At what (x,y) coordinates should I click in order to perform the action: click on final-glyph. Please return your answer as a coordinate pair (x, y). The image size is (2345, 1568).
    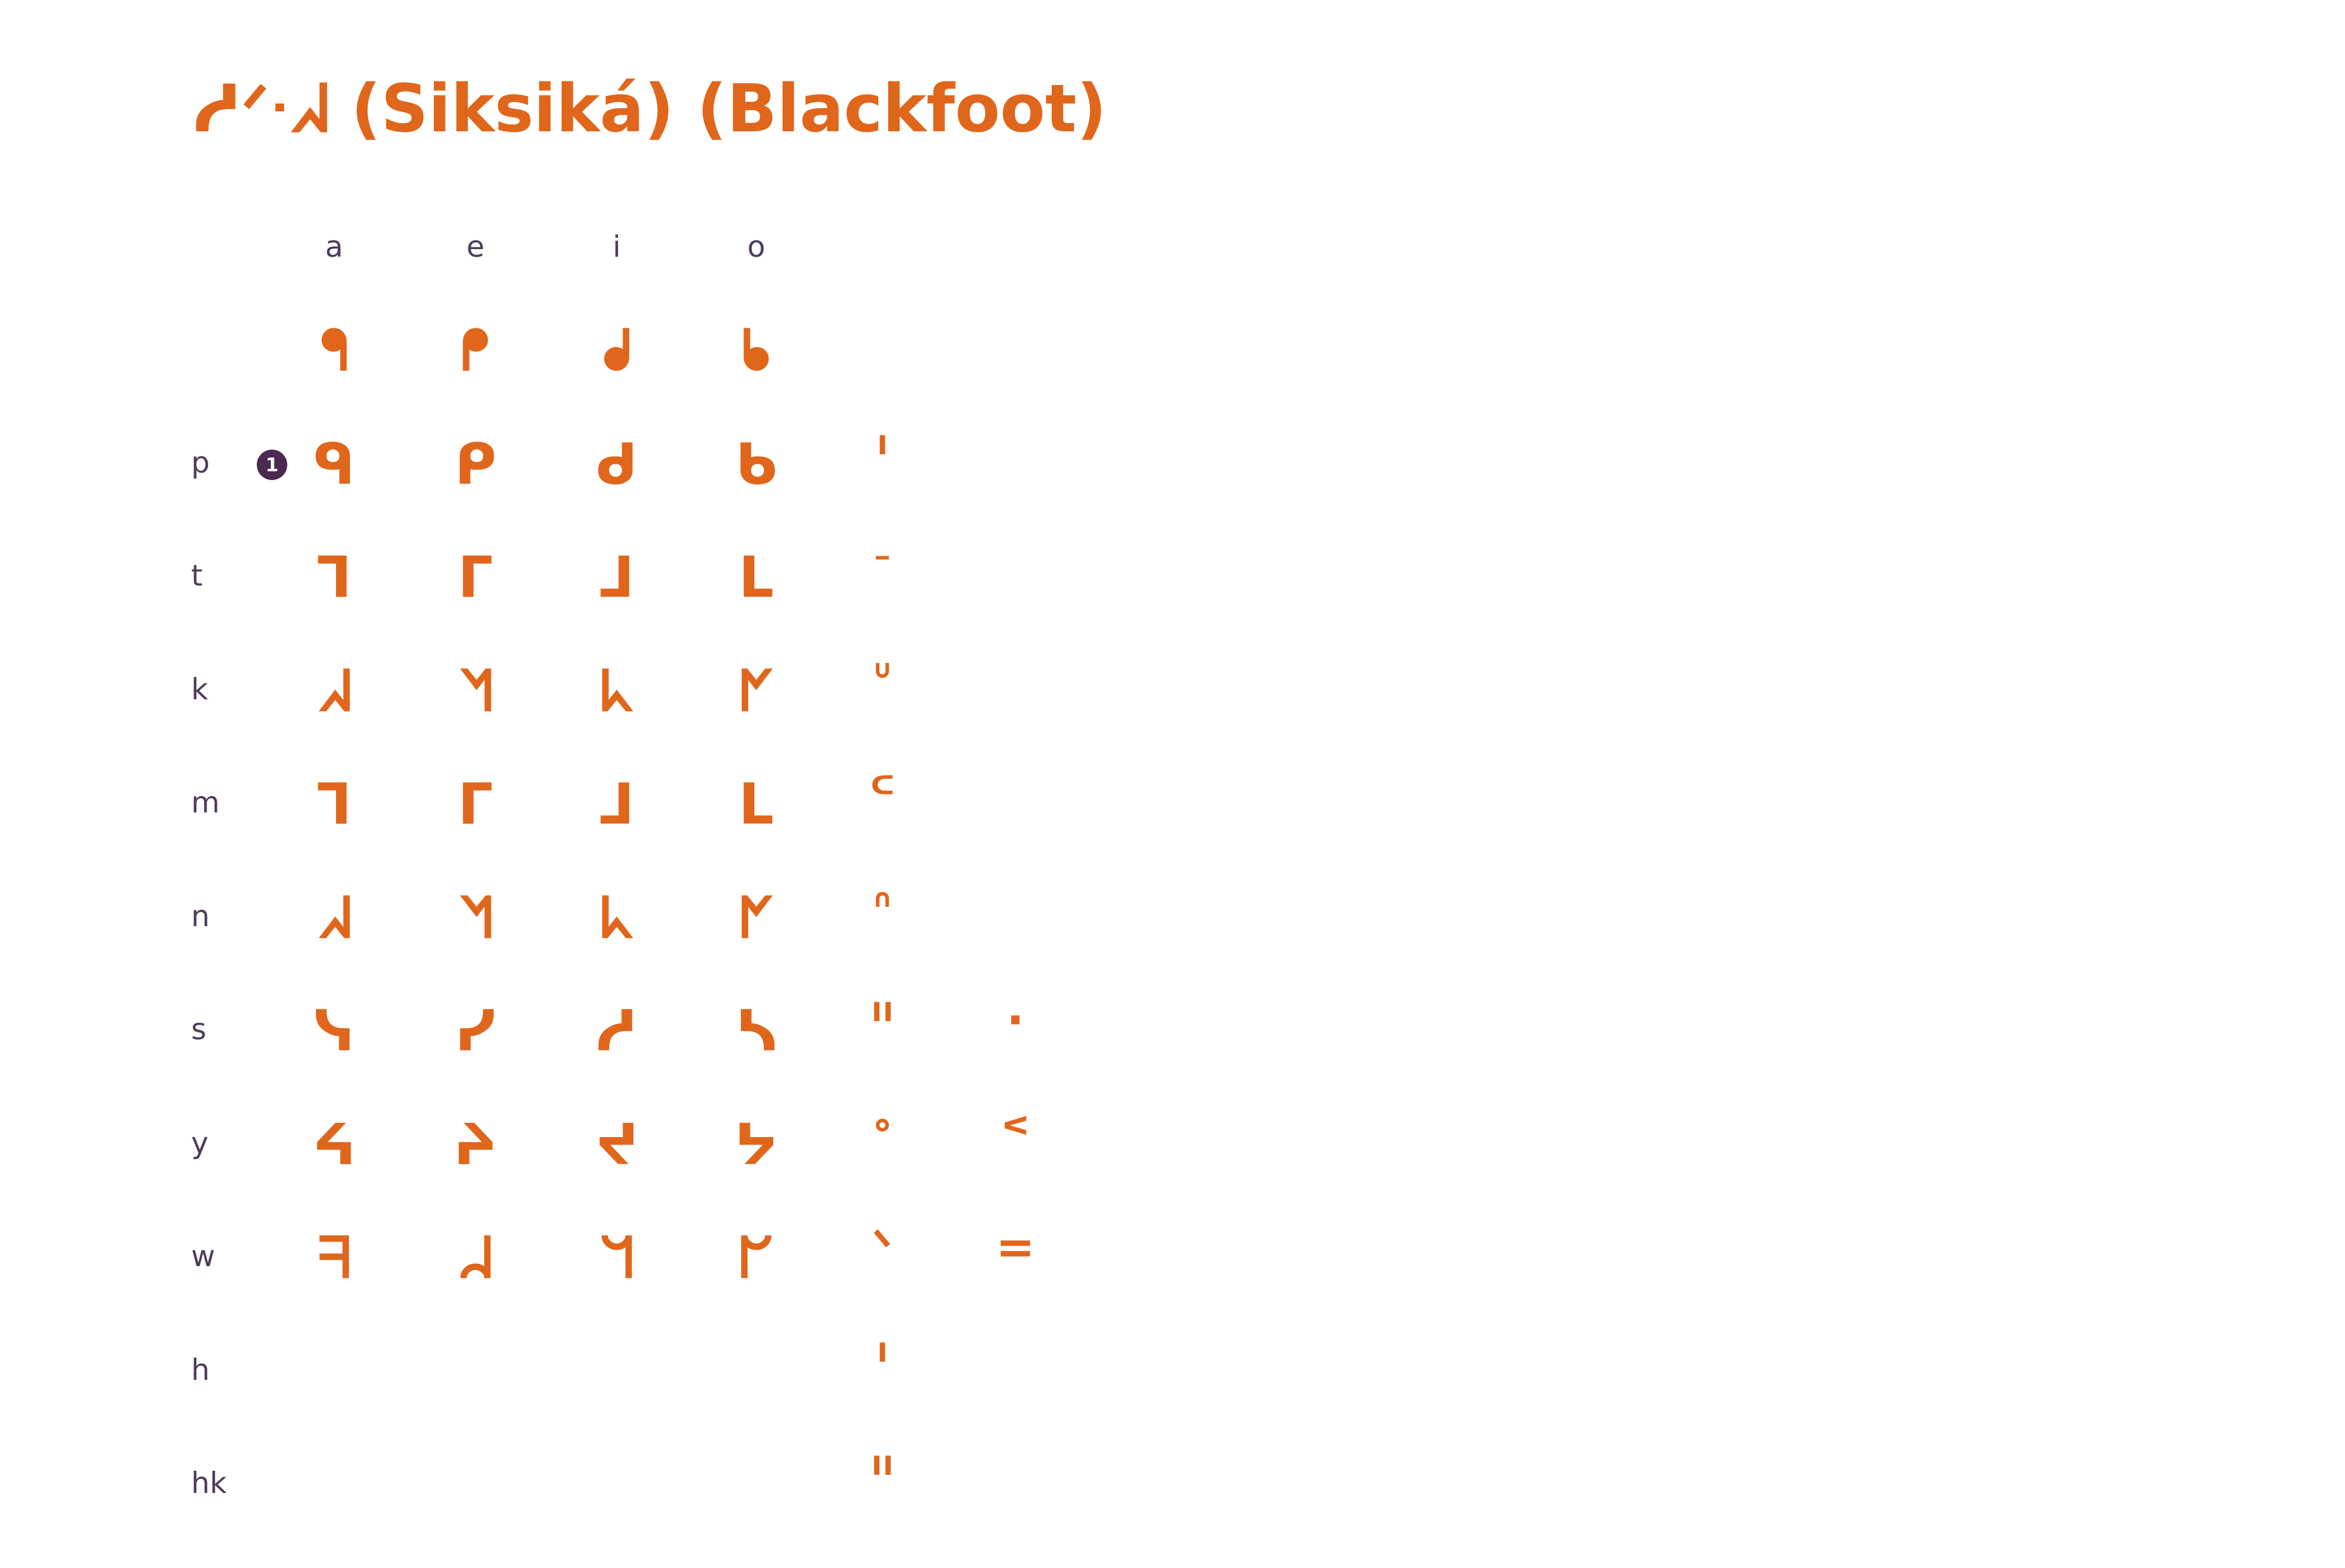
    Looking at the image, I should click on (882, 340).